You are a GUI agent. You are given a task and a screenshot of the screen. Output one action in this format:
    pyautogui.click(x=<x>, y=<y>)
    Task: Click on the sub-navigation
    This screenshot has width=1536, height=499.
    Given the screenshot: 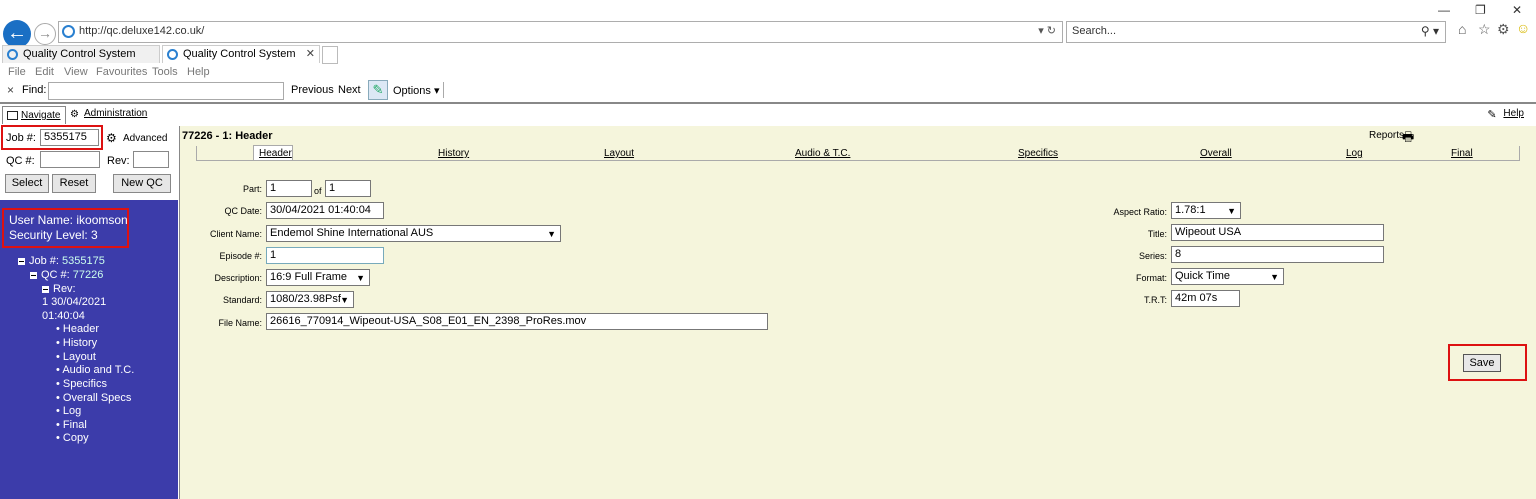 What is the action you would take?
    pyautogui.click(x=858, y=153)
    